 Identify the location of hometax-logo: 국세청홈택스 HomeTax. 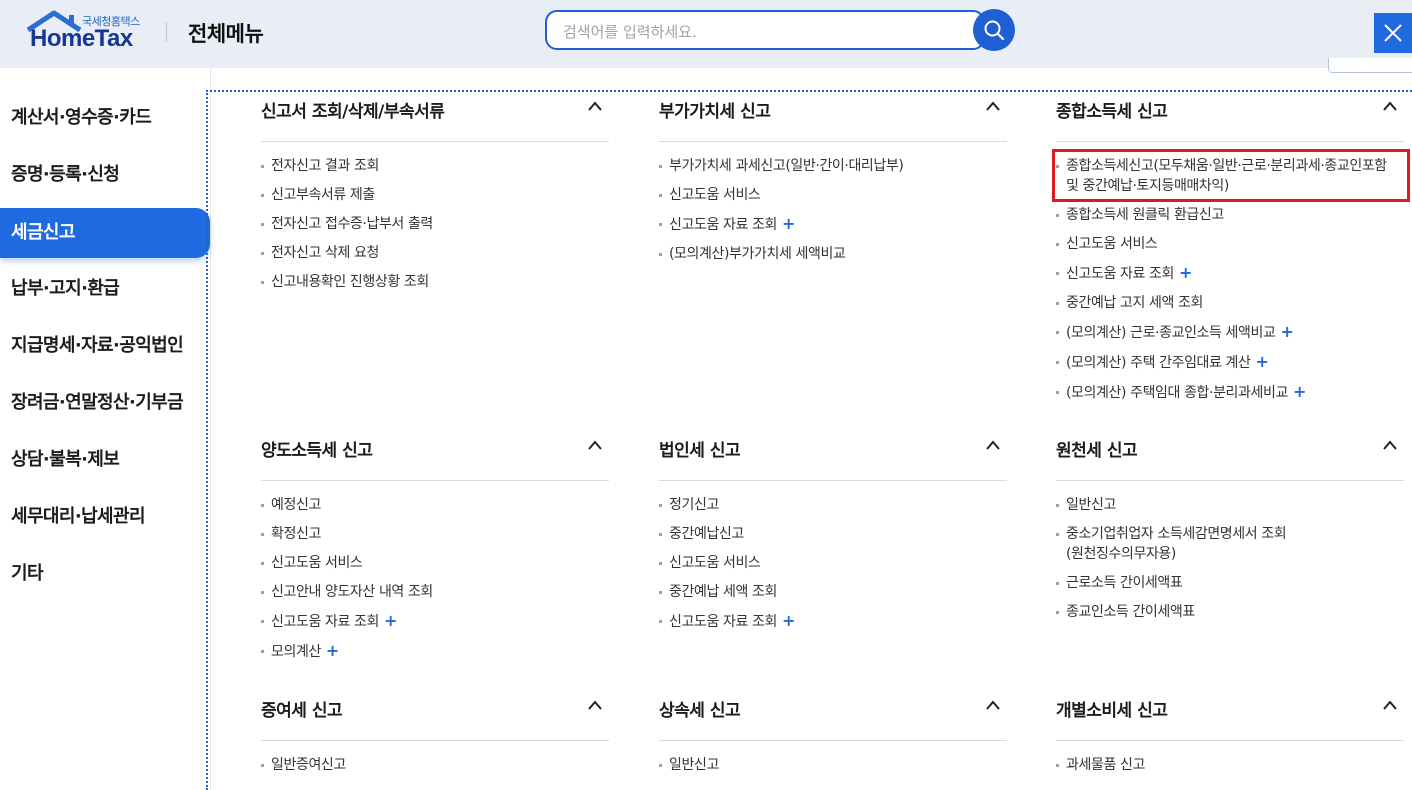
(86, 31).